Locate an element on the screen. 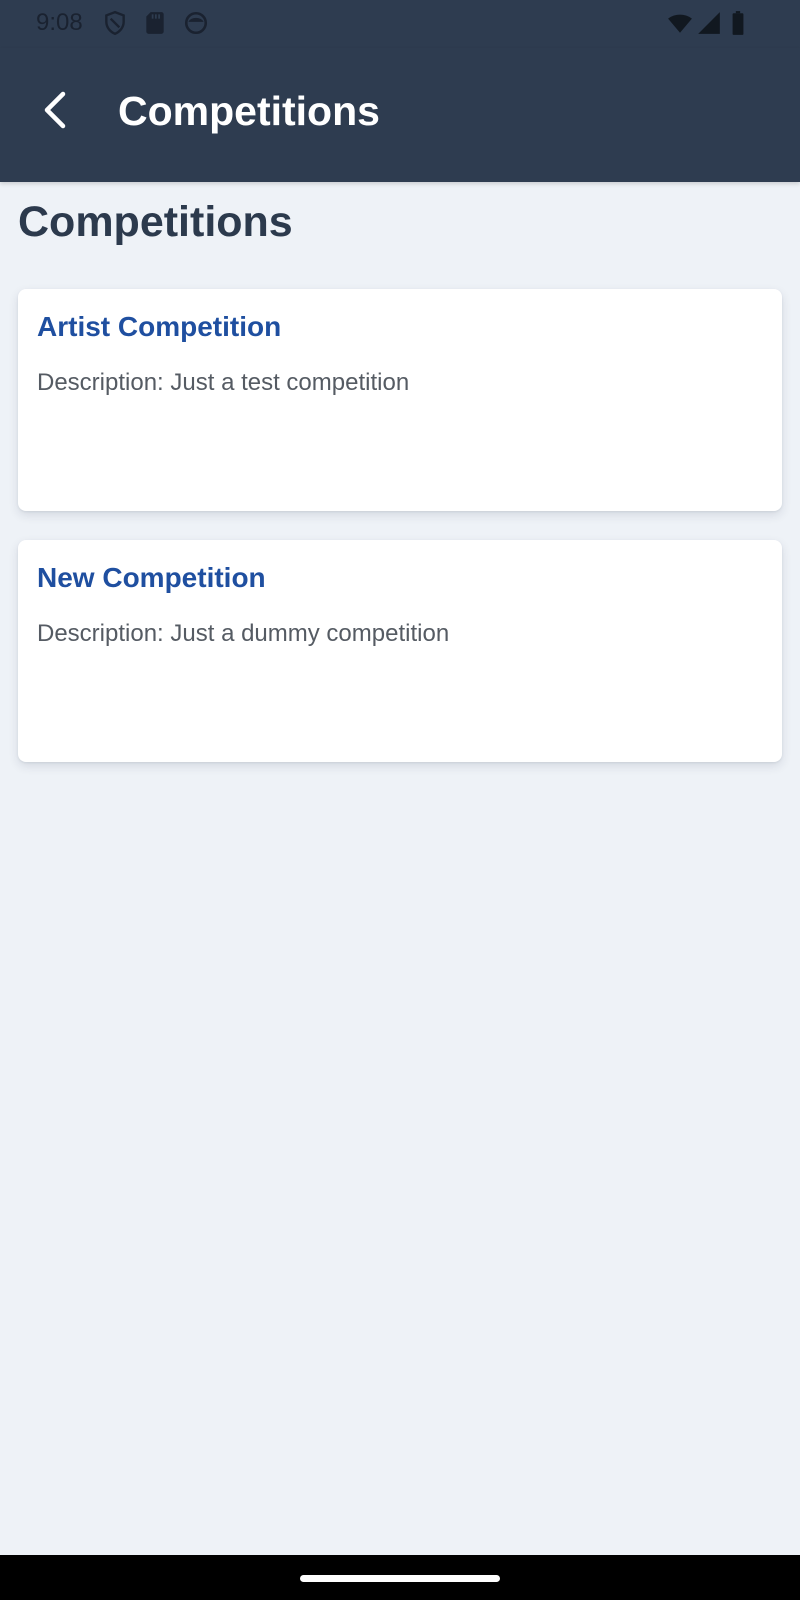 This screenshot has width=800, height=1600. shield-icon is located at coordinates (115, 23).